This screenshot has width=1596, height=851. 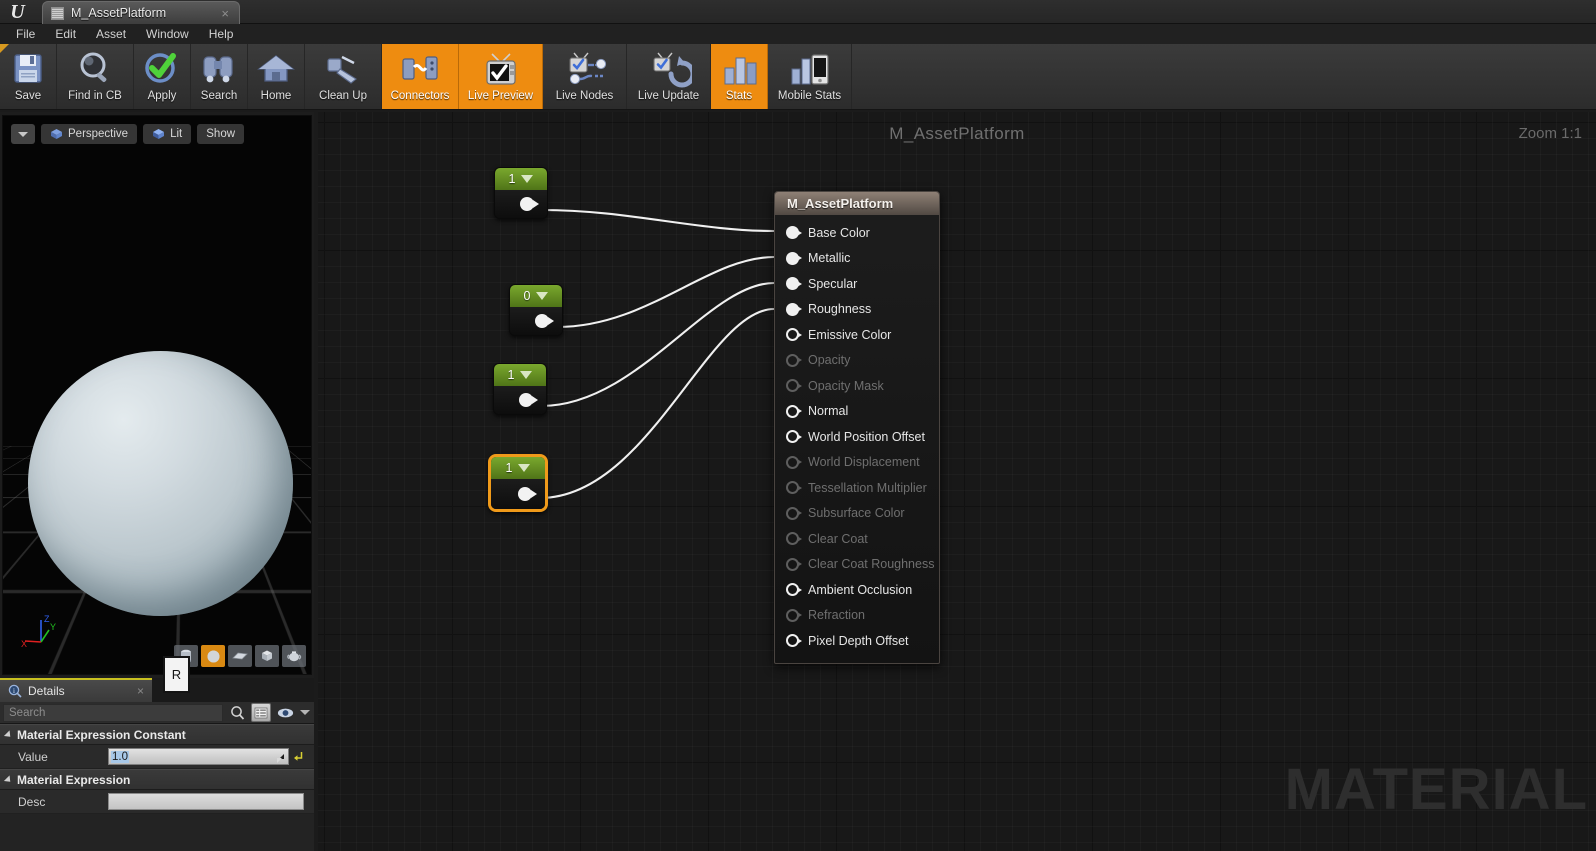 I want to click on material-preview-viewport: Perspective Lit Show Z Y X, so click(x=157, y=395).